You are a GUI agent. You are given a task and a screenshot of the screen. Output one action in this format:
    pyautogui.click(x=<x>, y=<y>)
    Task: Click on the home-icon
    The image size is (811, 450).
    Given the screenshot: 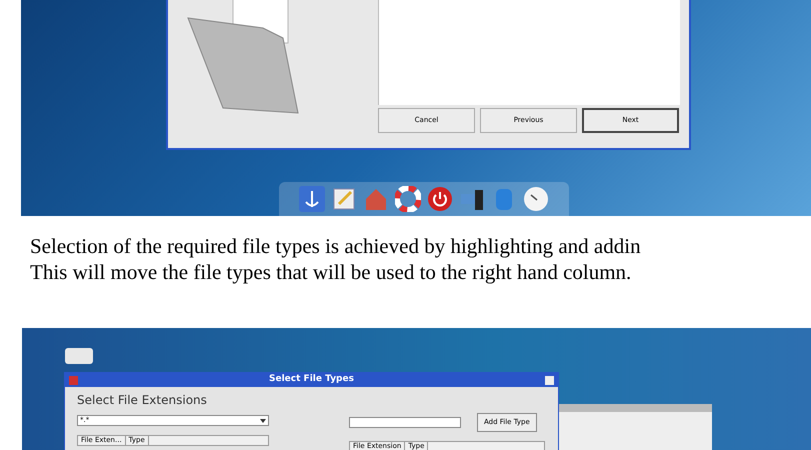 What is the action you would take?
    pyautogui.click(x=376, y=199)
    